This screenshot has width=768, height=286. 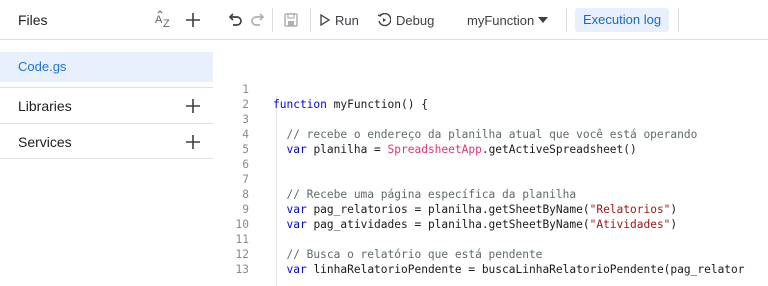 I want to click on function-select: myFunction, so click(x=508, y=20).